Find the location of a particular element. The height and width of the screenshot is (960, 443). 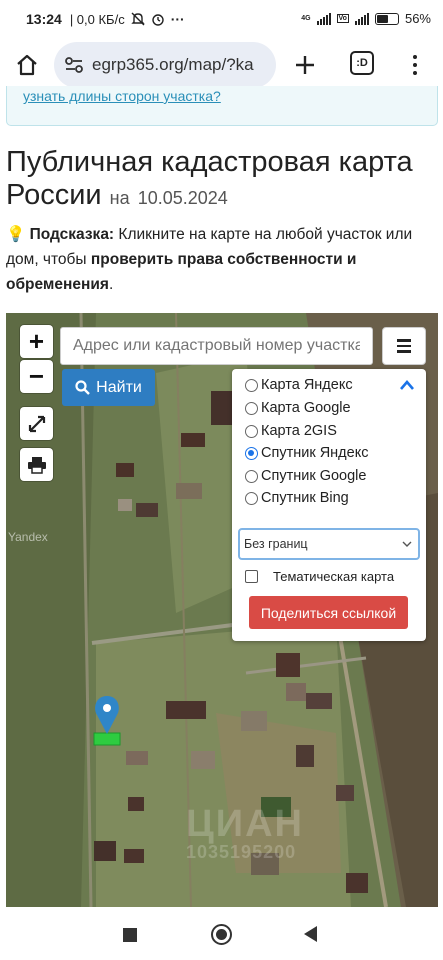

tabs-icon: :D is located at coordinates (362, 63).